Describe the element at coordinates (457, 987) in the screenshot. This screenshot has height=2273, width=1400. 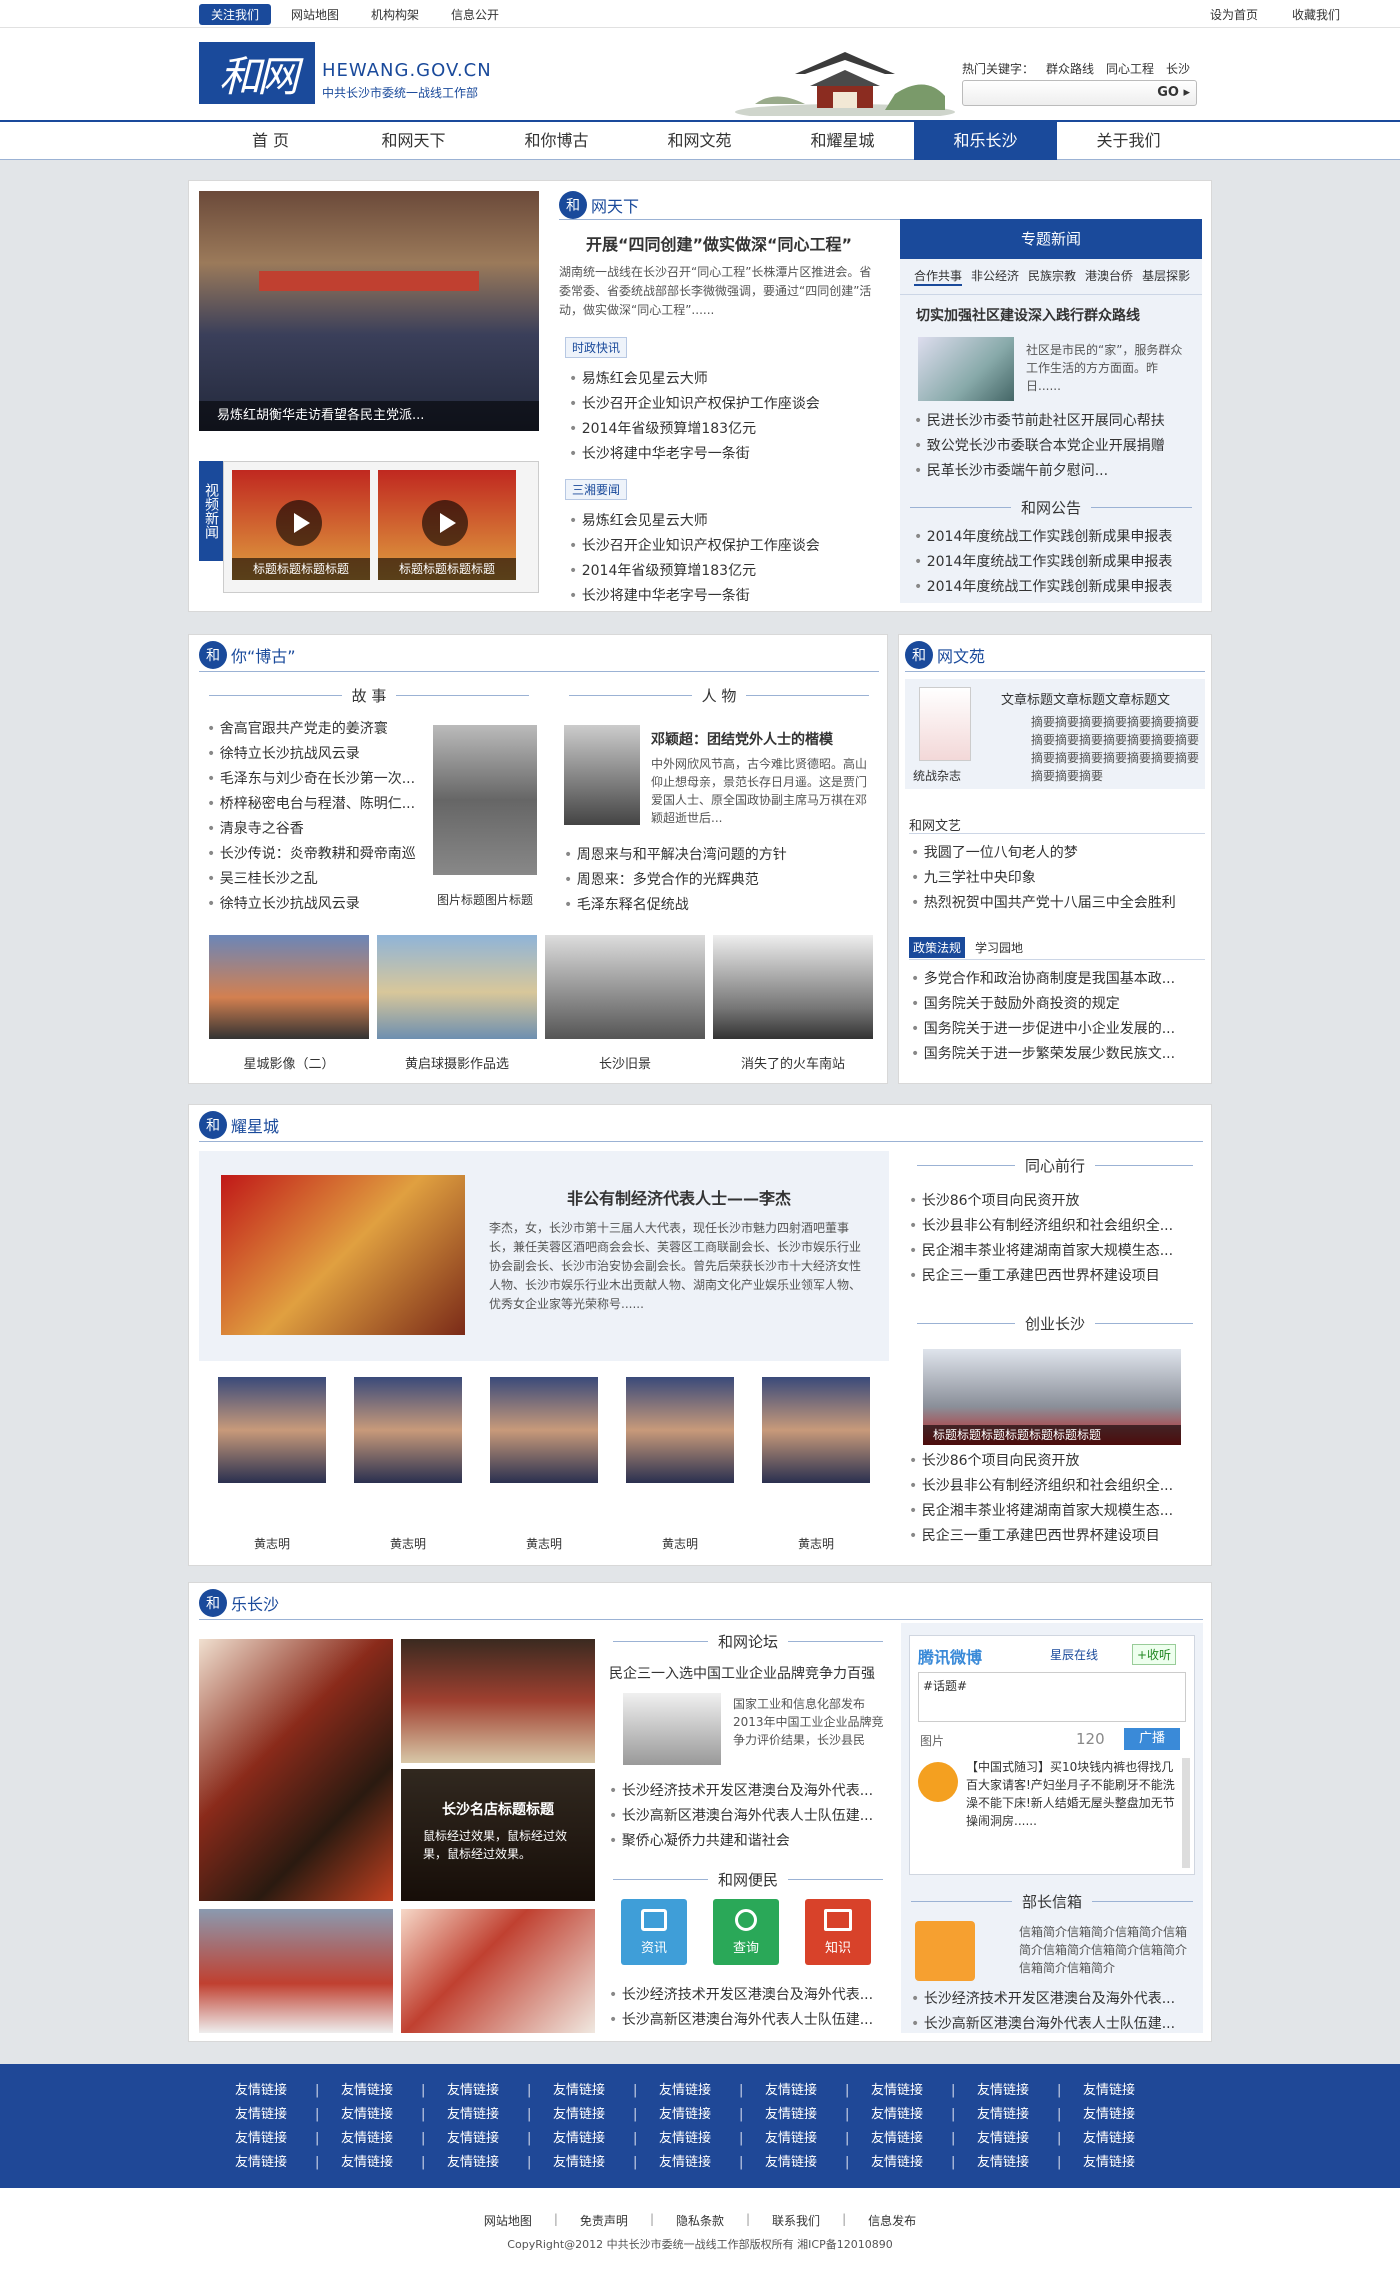
I see `gallery-photo` at that location.